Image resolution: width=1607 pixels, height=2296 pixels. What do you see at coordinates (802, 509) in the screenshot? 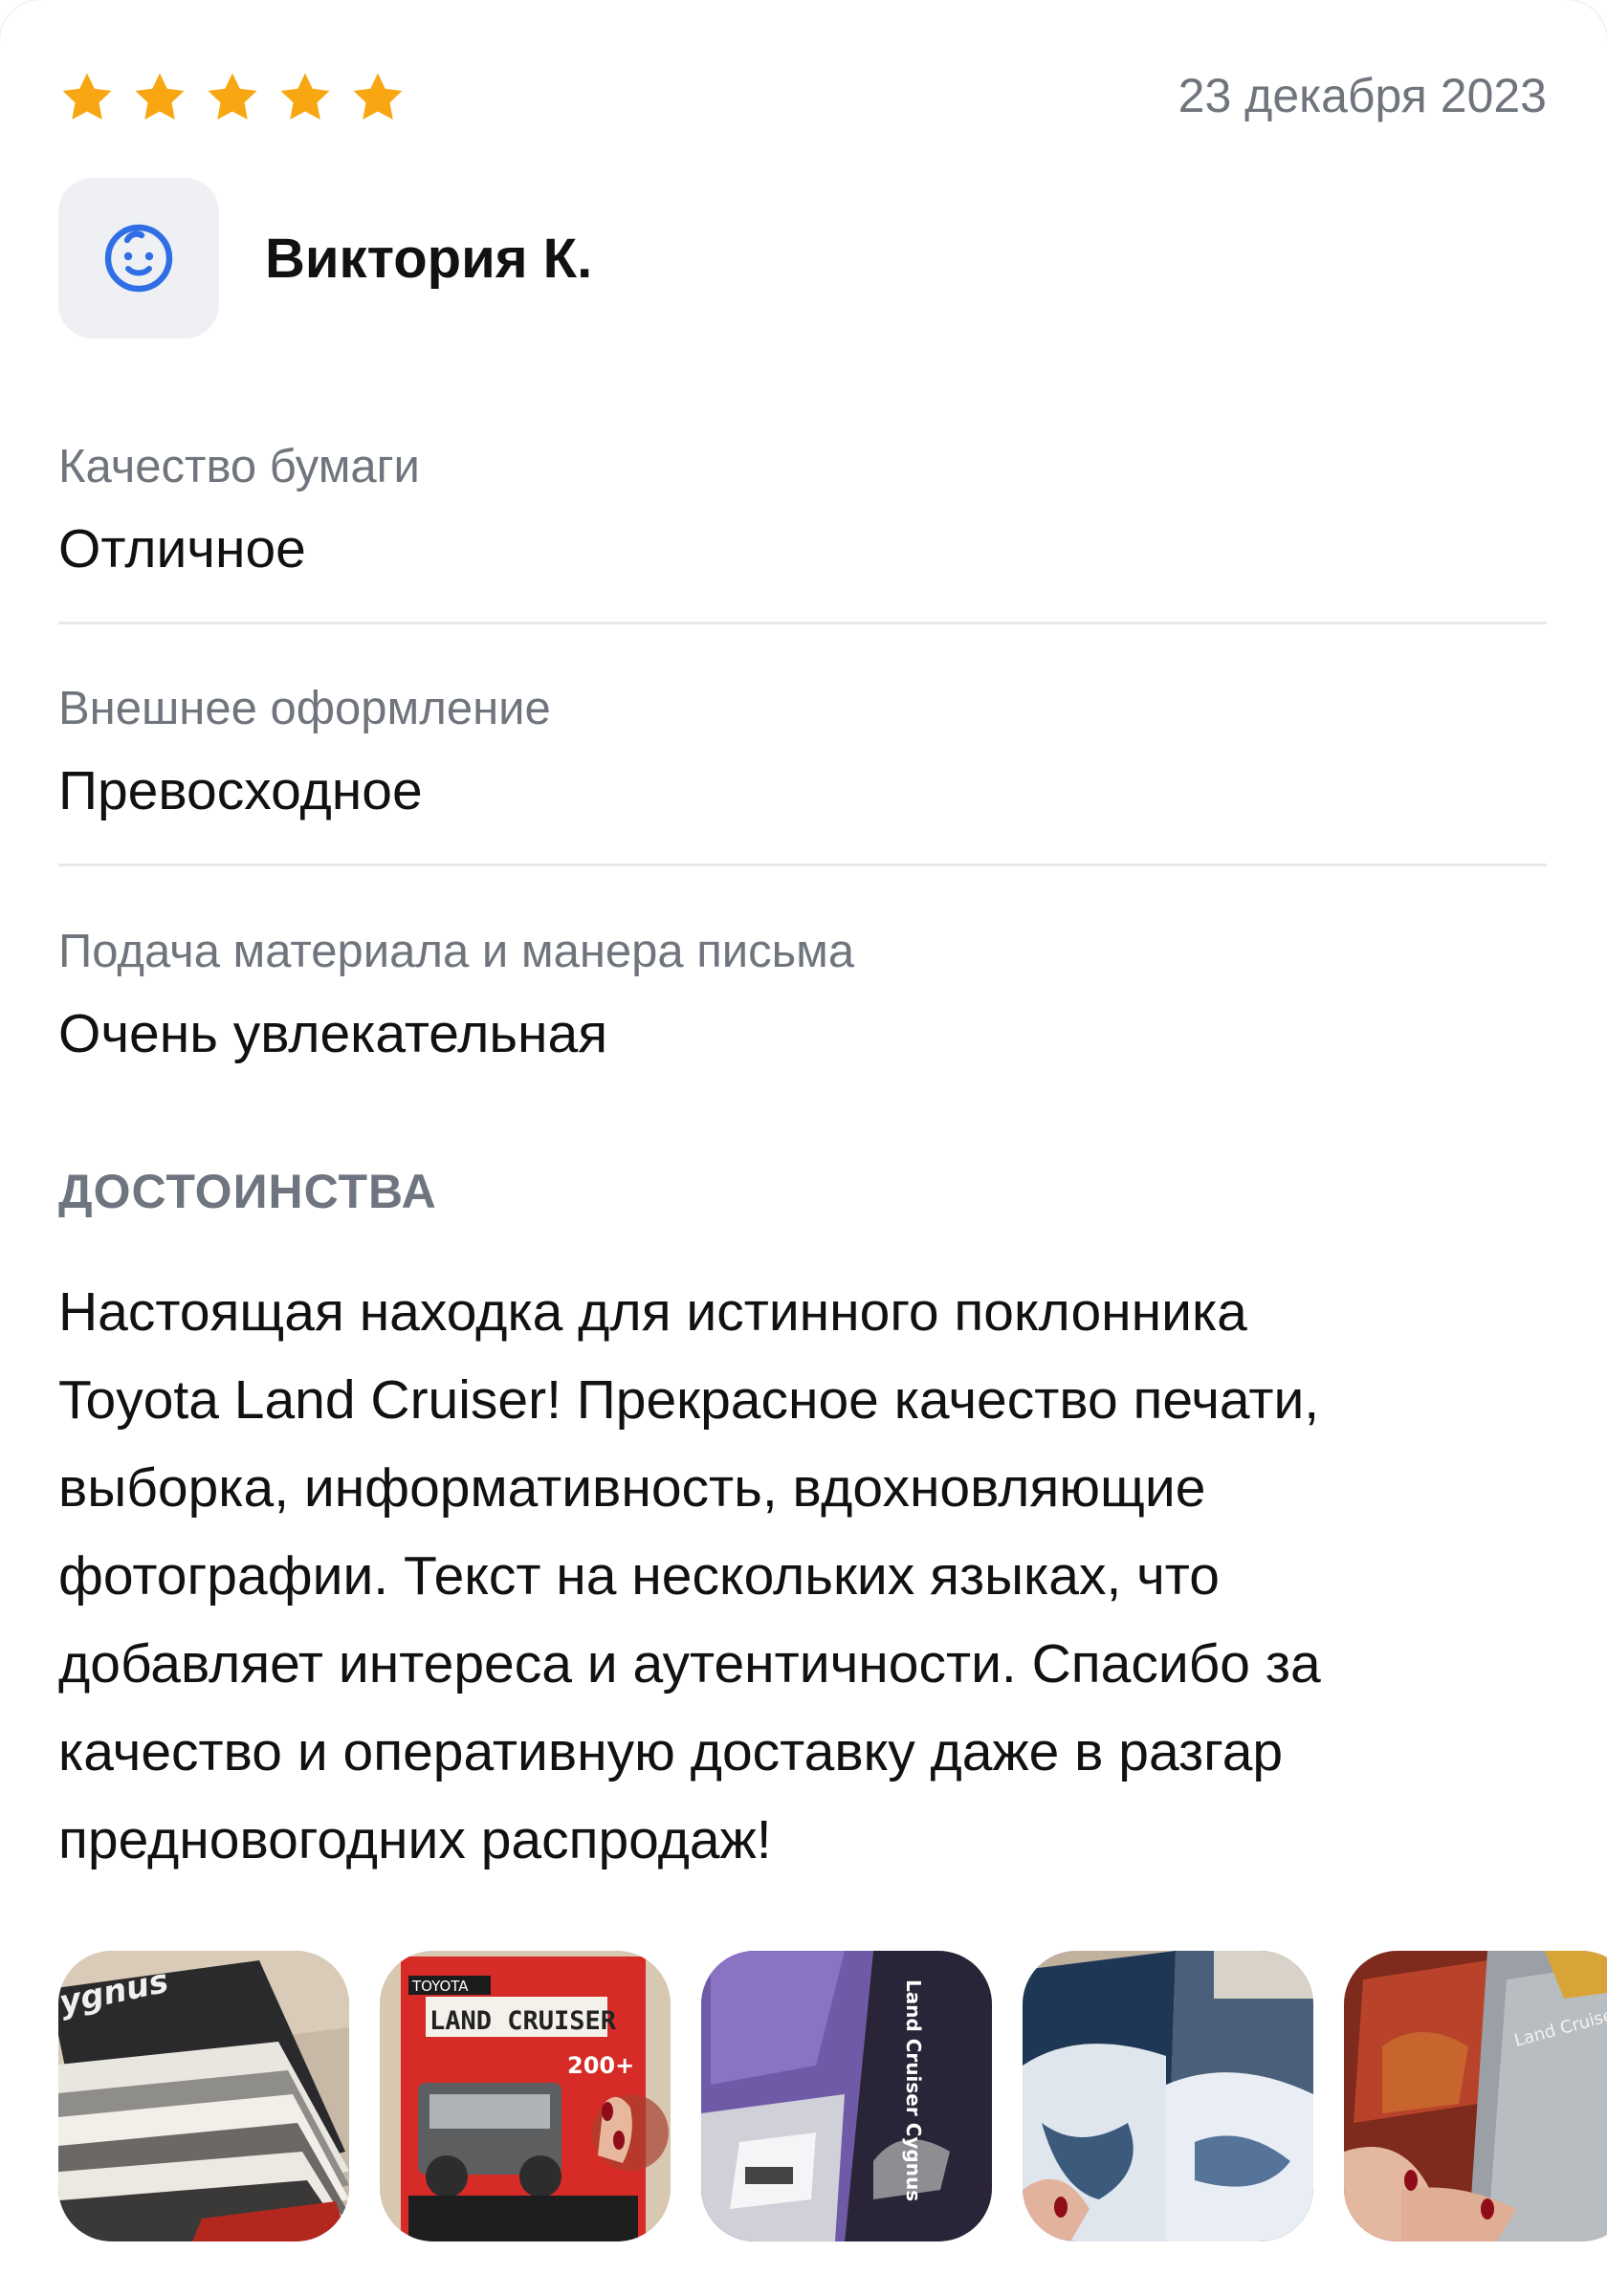
I see `attribute-paper-quality: Качество бумаги Отличное` at bounding box center [802, 509].